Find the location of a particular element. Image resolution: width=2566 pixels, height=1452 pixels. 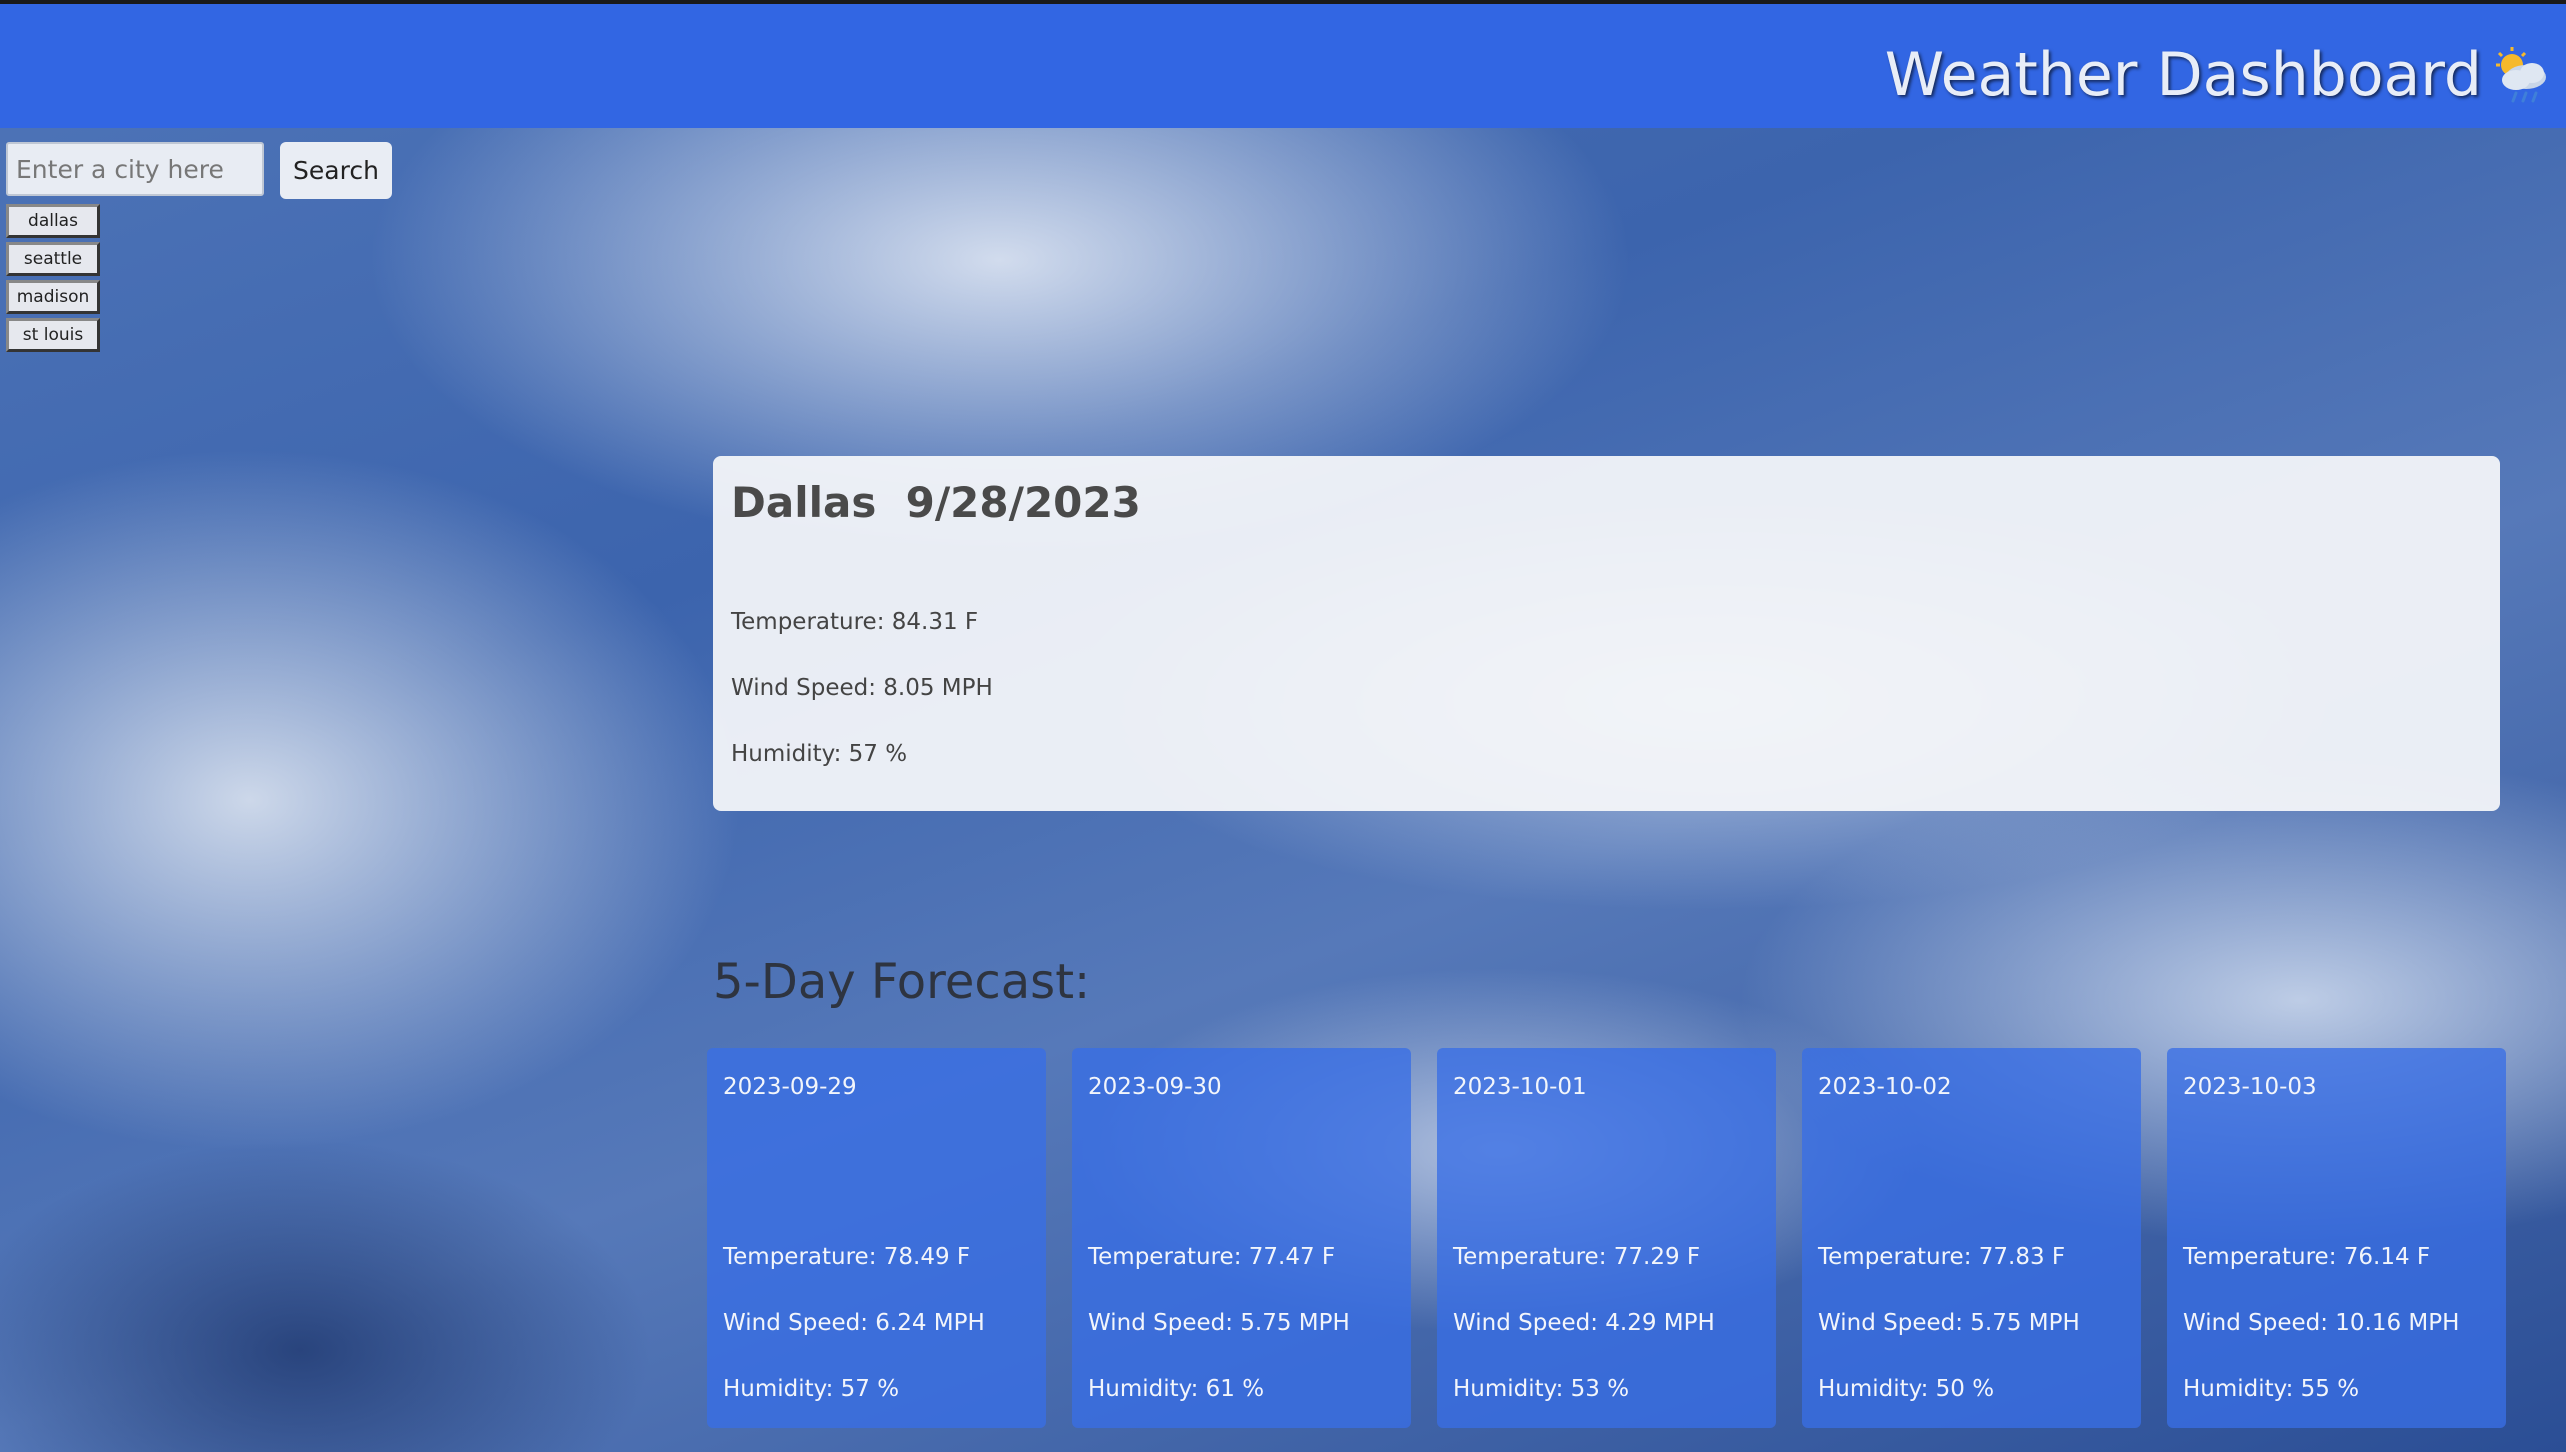

search-button: Search is located at coordinates (336, 170).